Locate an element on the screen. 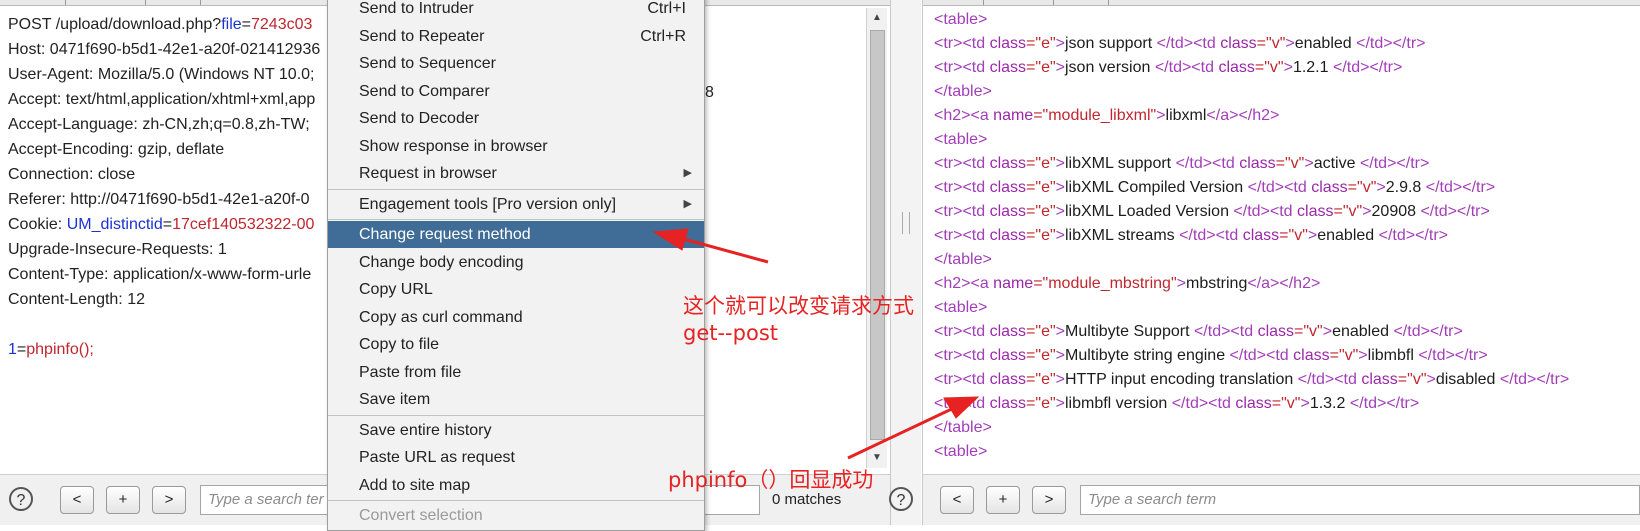 The height and width of the screenshot is (531, 1640). code-token: disabled is located at coordinates (1467, 379).